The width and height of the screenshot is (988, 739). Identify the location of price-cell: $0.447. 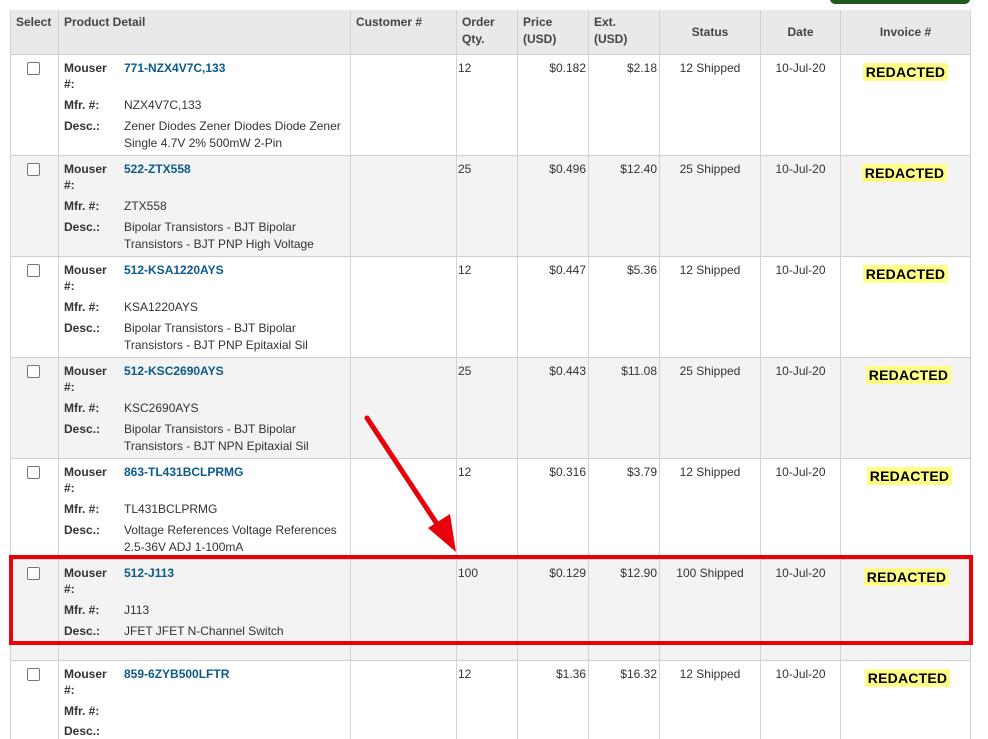
(553, 307).